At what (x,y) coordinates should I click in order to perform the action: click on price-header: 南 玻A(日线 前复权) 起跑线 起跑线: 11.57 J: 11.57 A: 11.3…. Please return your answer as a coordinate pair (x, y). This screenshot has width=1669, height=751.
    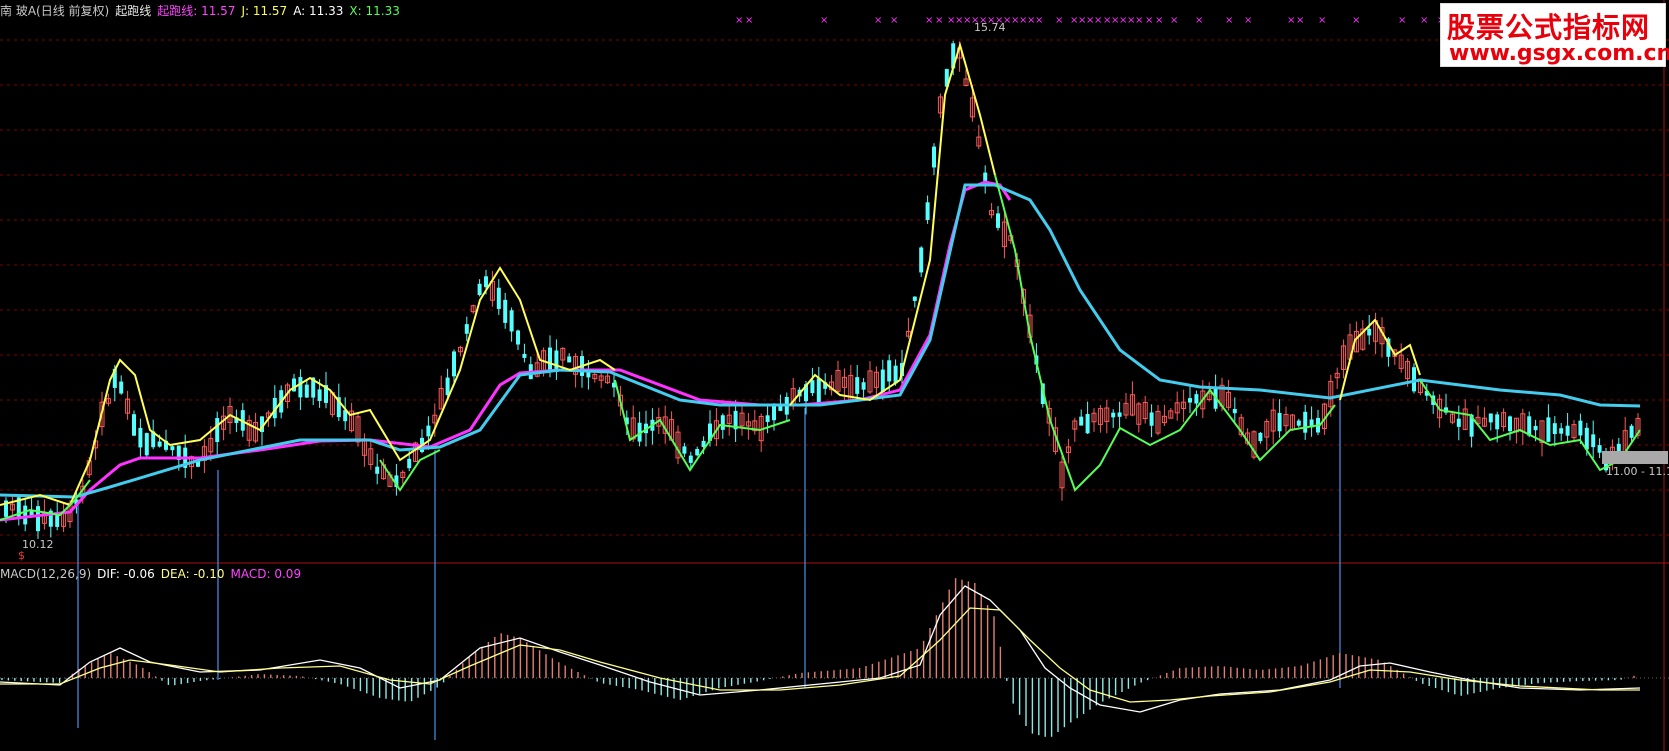
    Looking at the image, I should click on (203, 10).